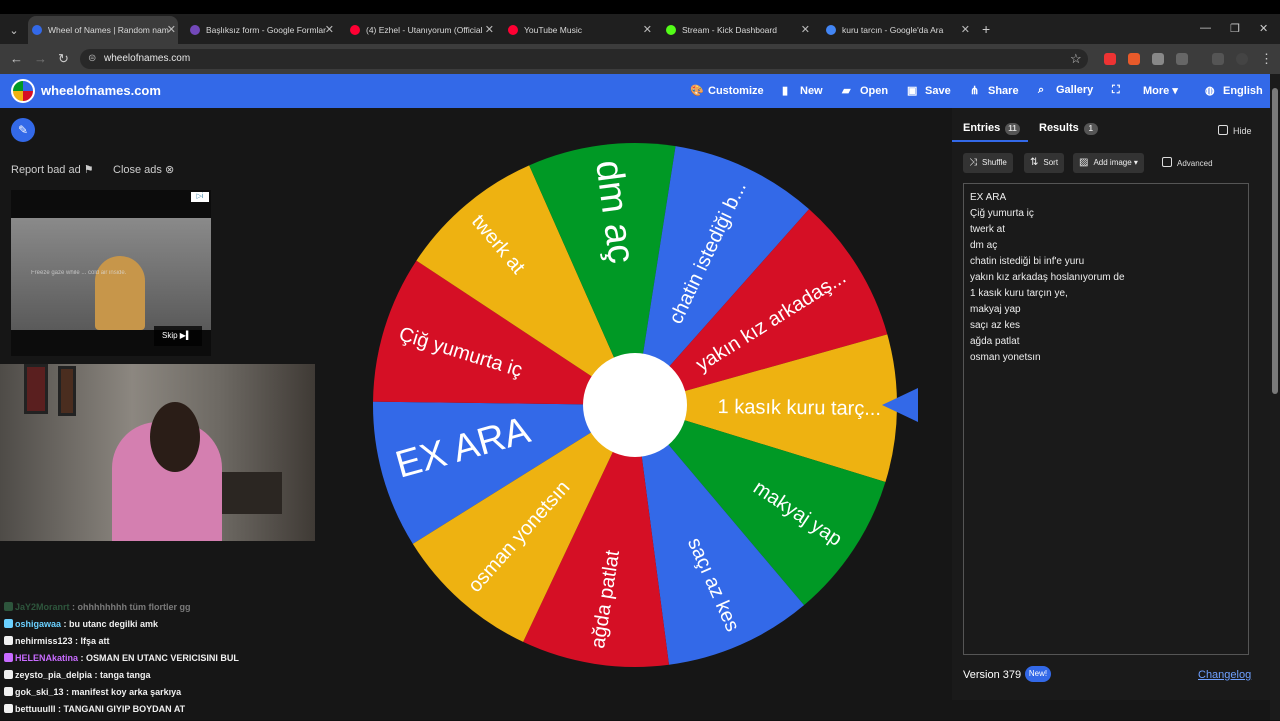  I want to click on tab-results-label: Results, so click(1059, 128).